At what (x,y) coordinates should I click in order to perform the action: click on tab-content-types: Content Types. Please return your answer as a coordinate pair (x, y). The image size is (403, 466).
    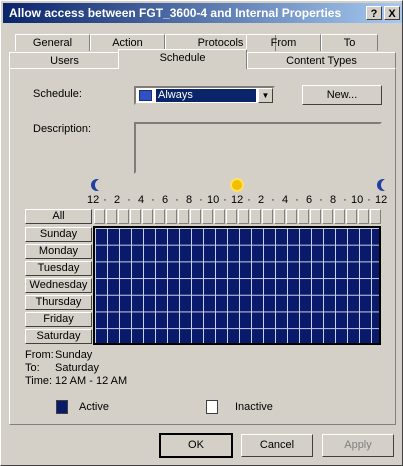
    Looking at the image, I should click on (321, 60).